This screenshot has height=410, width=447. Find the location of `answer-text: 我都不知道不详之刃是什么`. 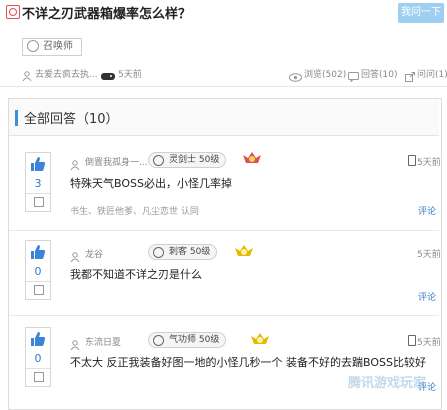

answer-text: 我都不知道不详之刃是什么 is located at coordinates (136, 274).